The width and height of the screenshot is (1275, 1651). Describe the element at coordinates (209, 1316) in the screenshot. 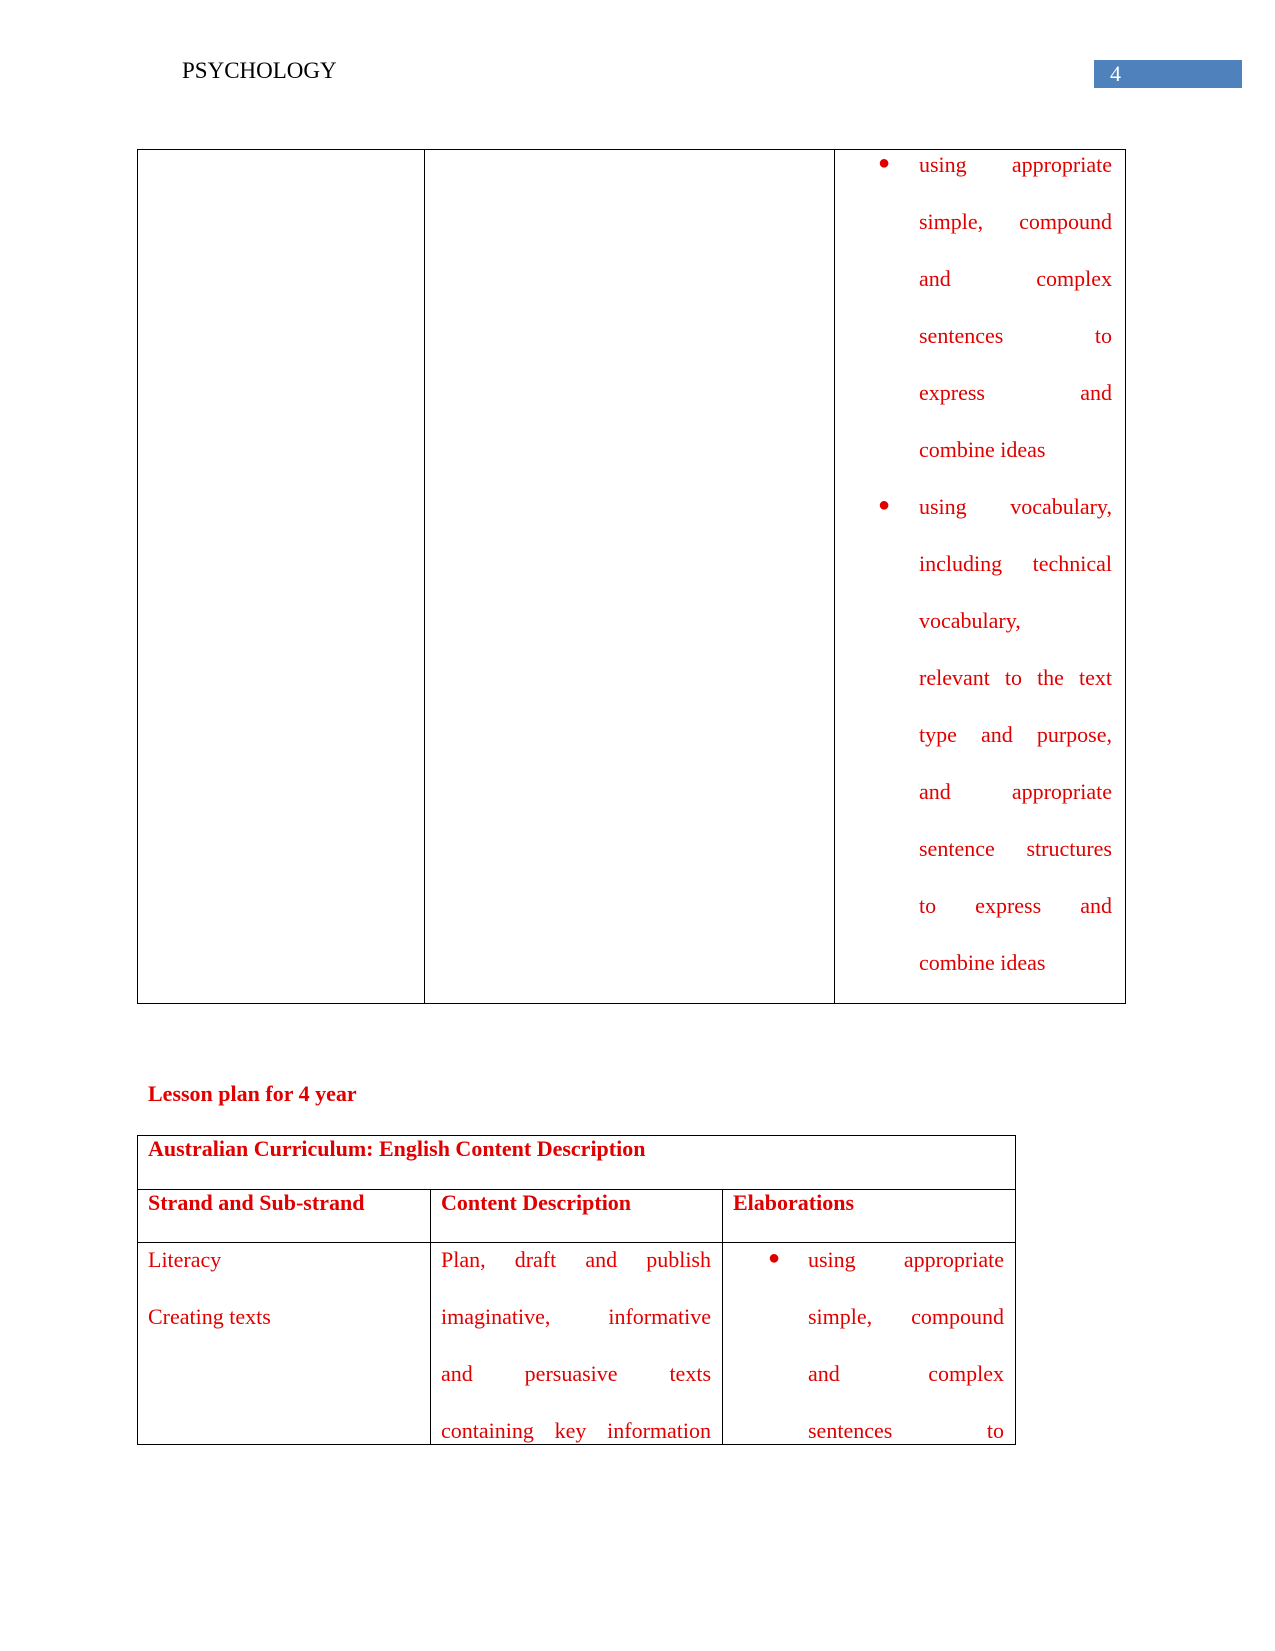

I see `substrand-text: Creating texts` at that location.